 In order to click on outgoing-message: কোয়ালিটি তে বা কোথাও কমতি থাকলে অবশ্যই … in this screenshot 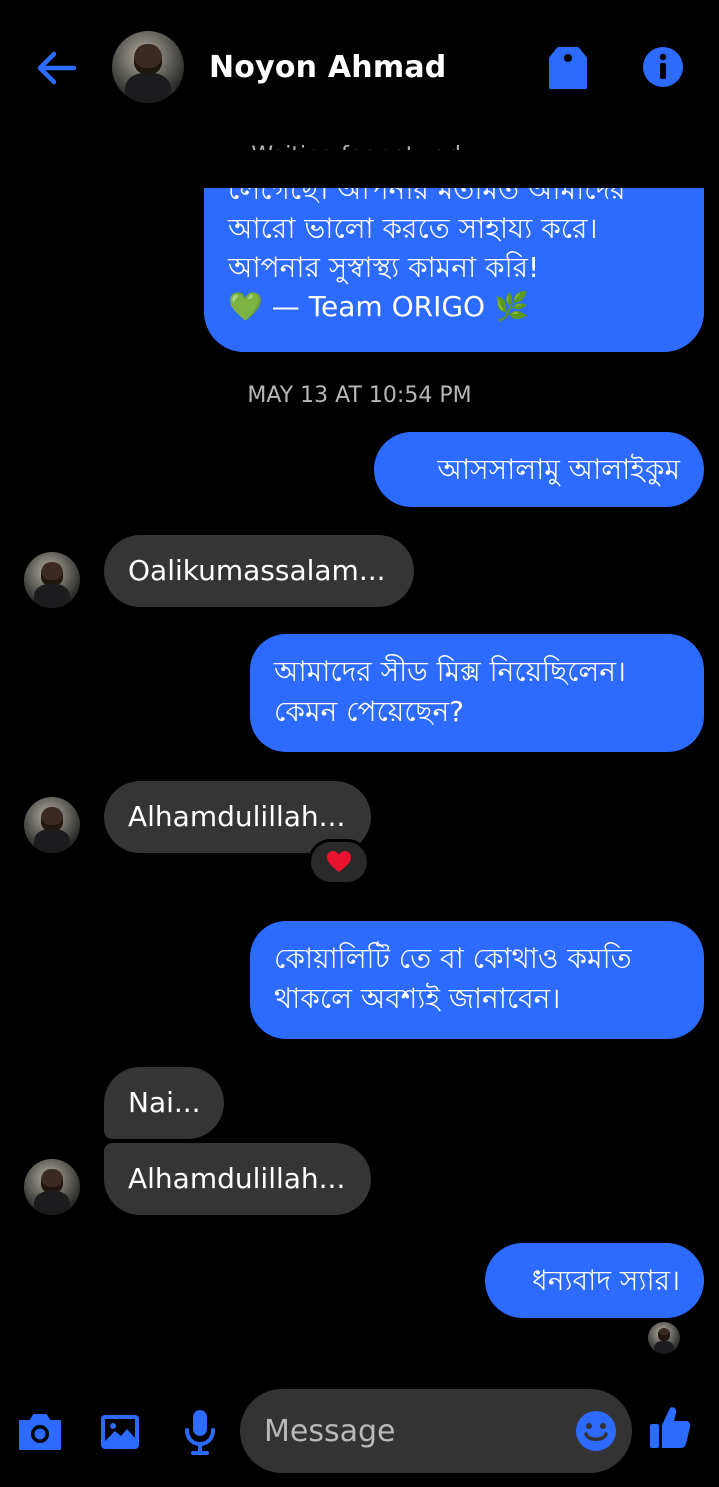, I will do `click(477, 980)`.